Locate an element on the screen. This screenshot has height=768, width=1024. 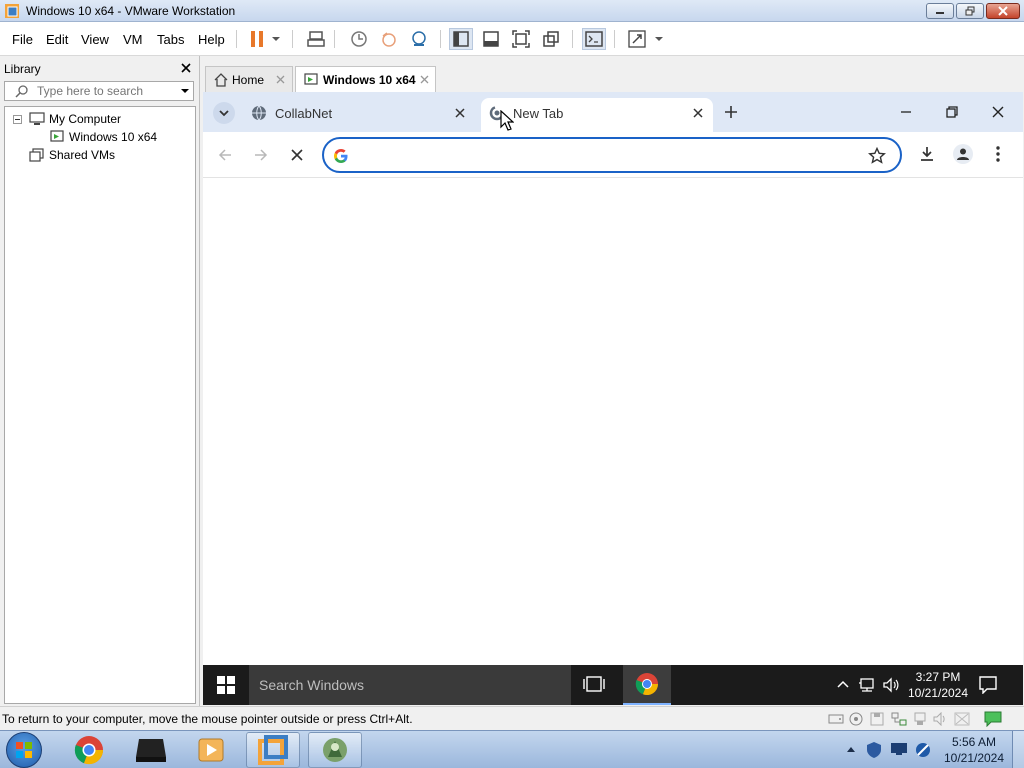
arrow-right-icon is located at coordinates (261, 155).